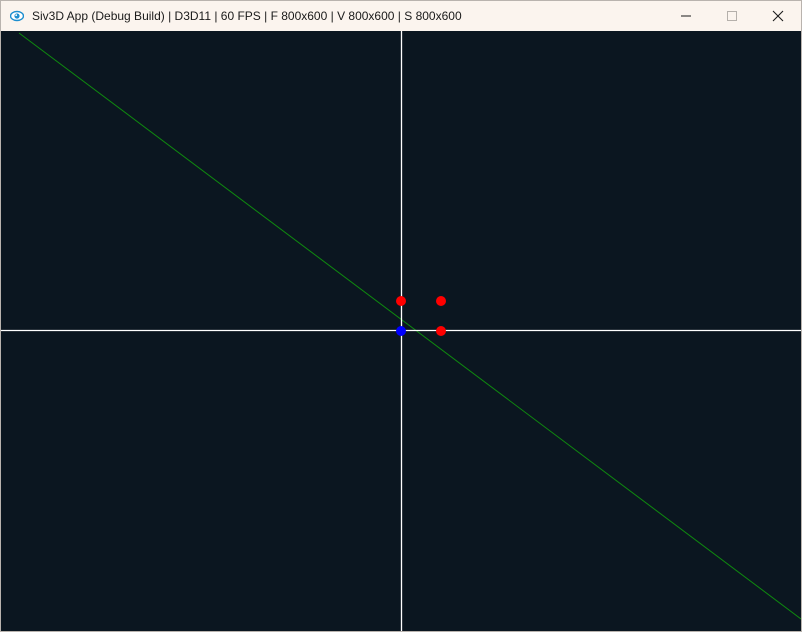 The width and height of the screenshot is (802, 632). I want to click on red-point-right, so click(441, 331).